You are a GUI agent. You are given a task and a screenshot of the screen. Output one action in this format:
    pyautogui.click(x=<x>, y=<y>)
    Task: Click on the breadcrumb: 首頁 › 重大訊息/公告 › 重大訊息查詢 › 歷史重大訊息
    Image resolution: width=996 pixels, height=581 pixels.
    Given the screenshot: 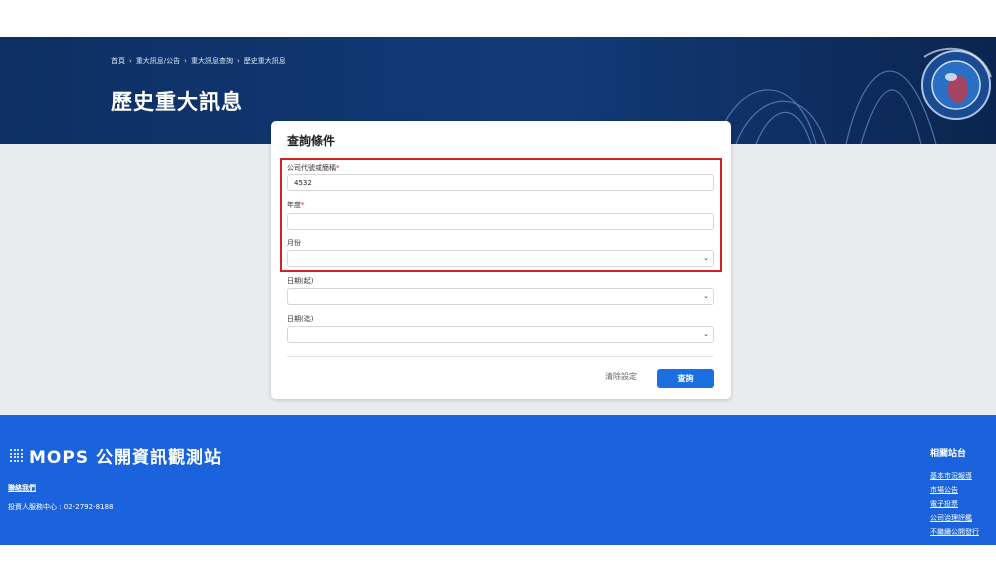 What is the action you would take?
    pyautogui.click(x=198, y=61)
    